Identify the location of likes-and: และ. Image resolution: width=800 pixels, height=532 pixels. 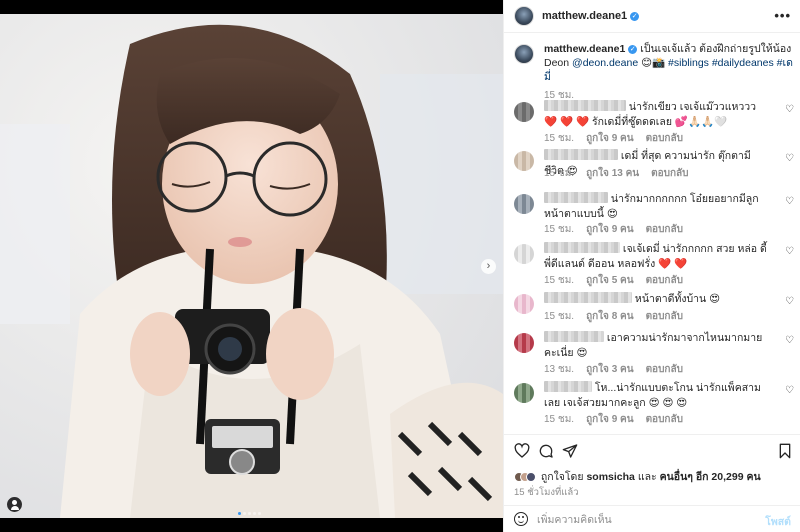
(647, 477).